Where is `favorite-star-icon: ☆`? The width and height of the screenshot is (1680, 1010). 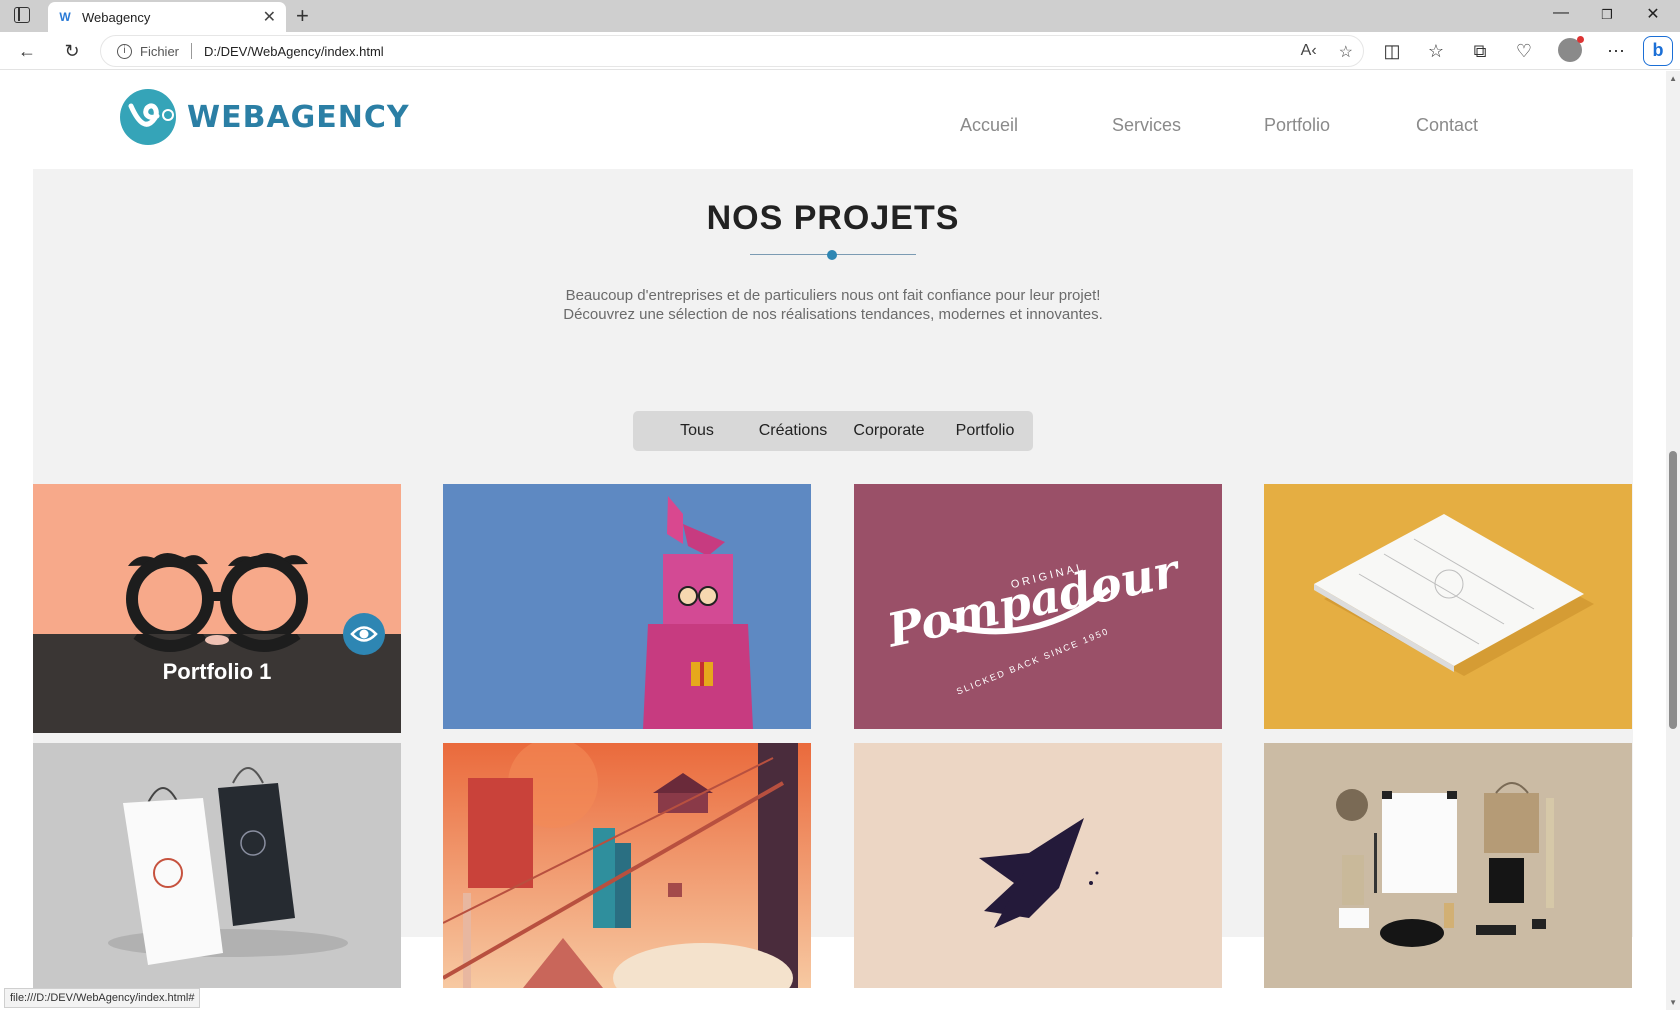
favorite-star-icon: ☆ is located at coordinates (1346, 52).